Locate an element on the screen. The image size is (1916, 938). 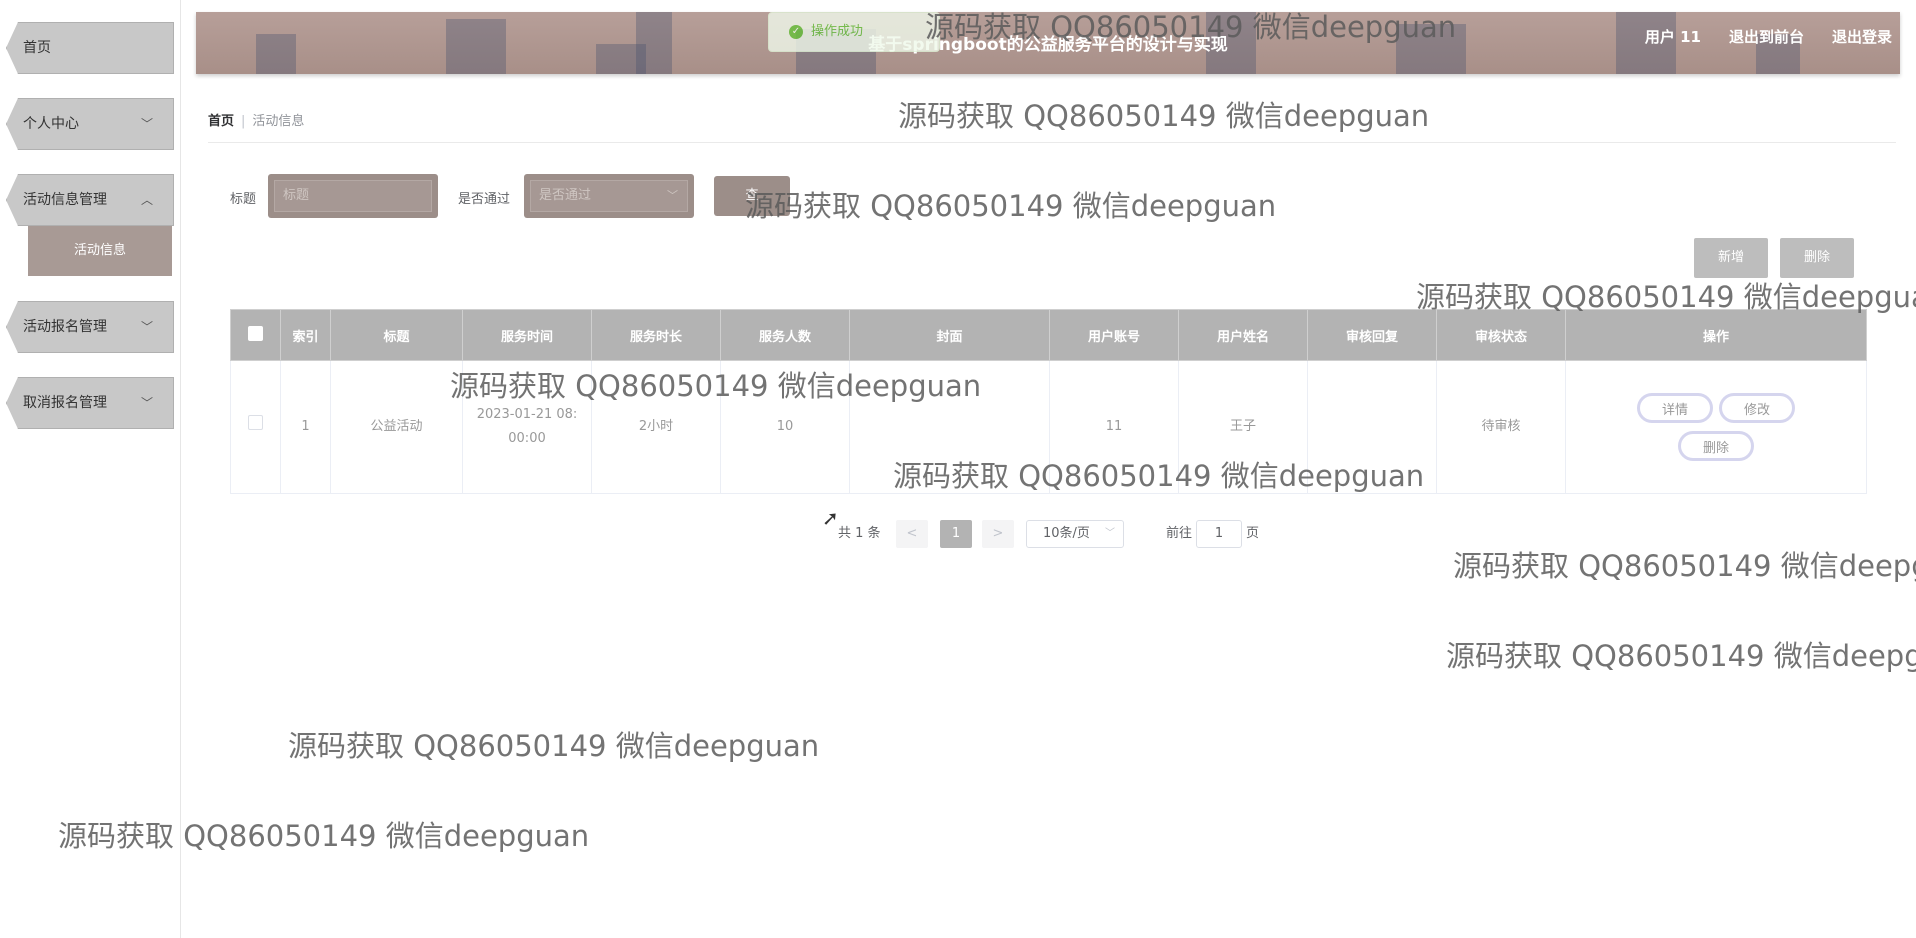
column-header: 操作 is located at coordinates (1716, 335).